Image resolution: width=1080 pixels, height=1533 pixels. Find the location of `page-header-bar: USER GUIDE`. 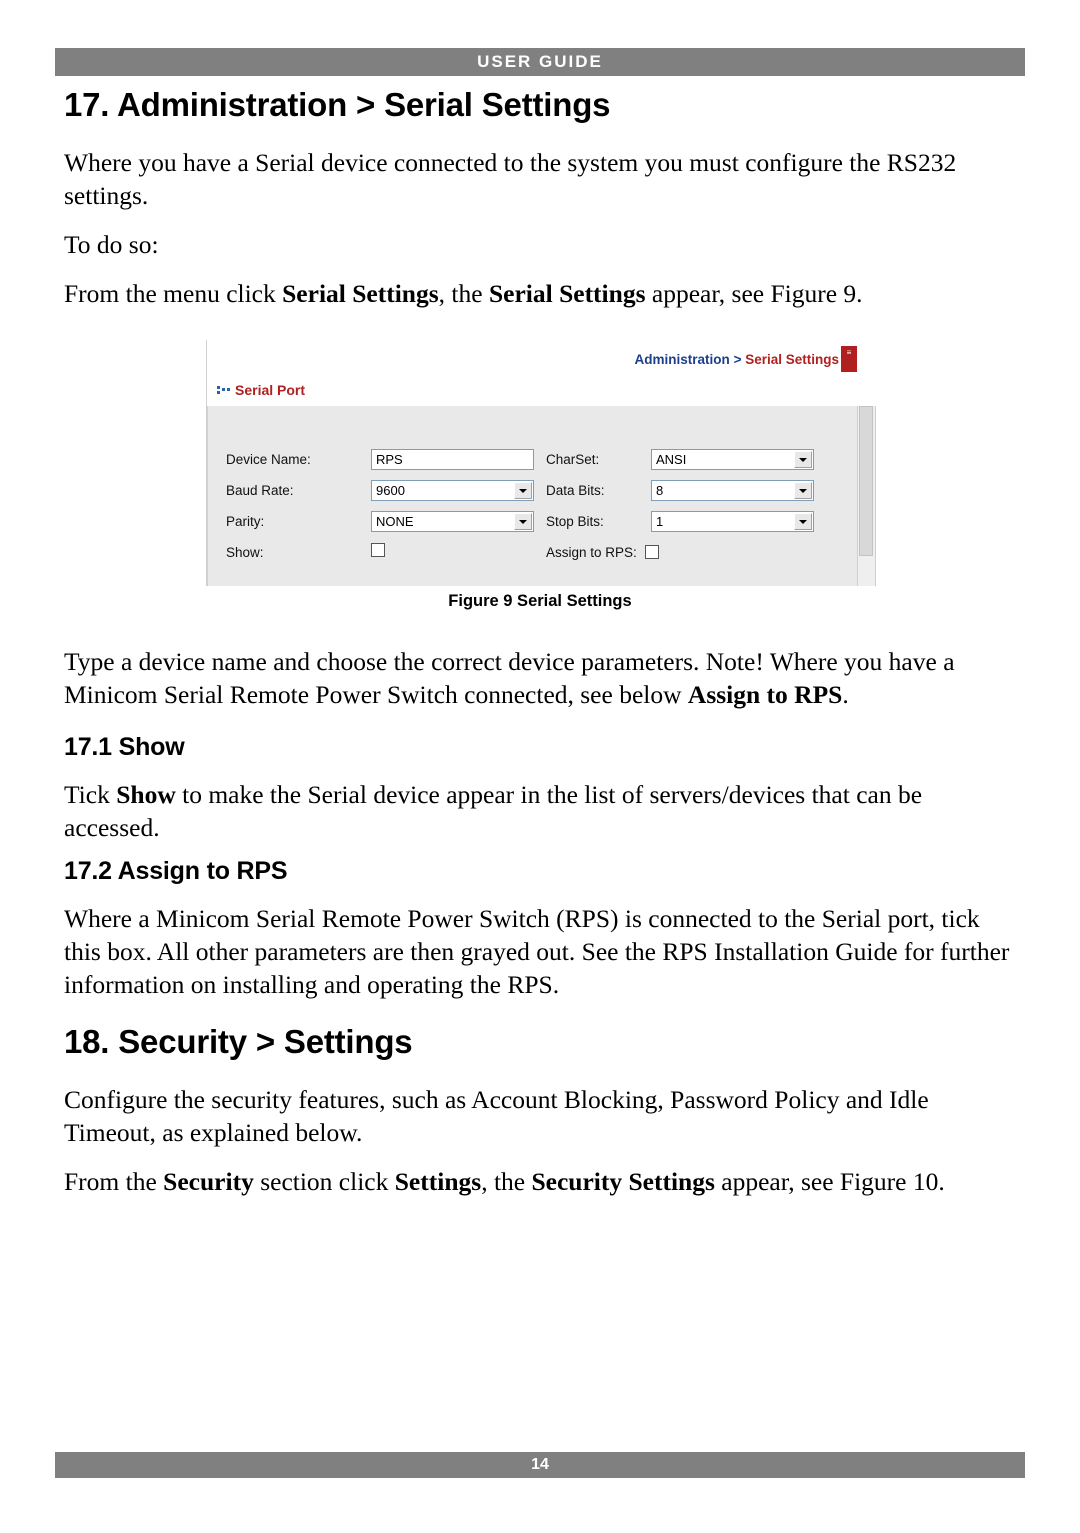

page-header-bar: USER GUIDE is located at coordinates (540, 62).